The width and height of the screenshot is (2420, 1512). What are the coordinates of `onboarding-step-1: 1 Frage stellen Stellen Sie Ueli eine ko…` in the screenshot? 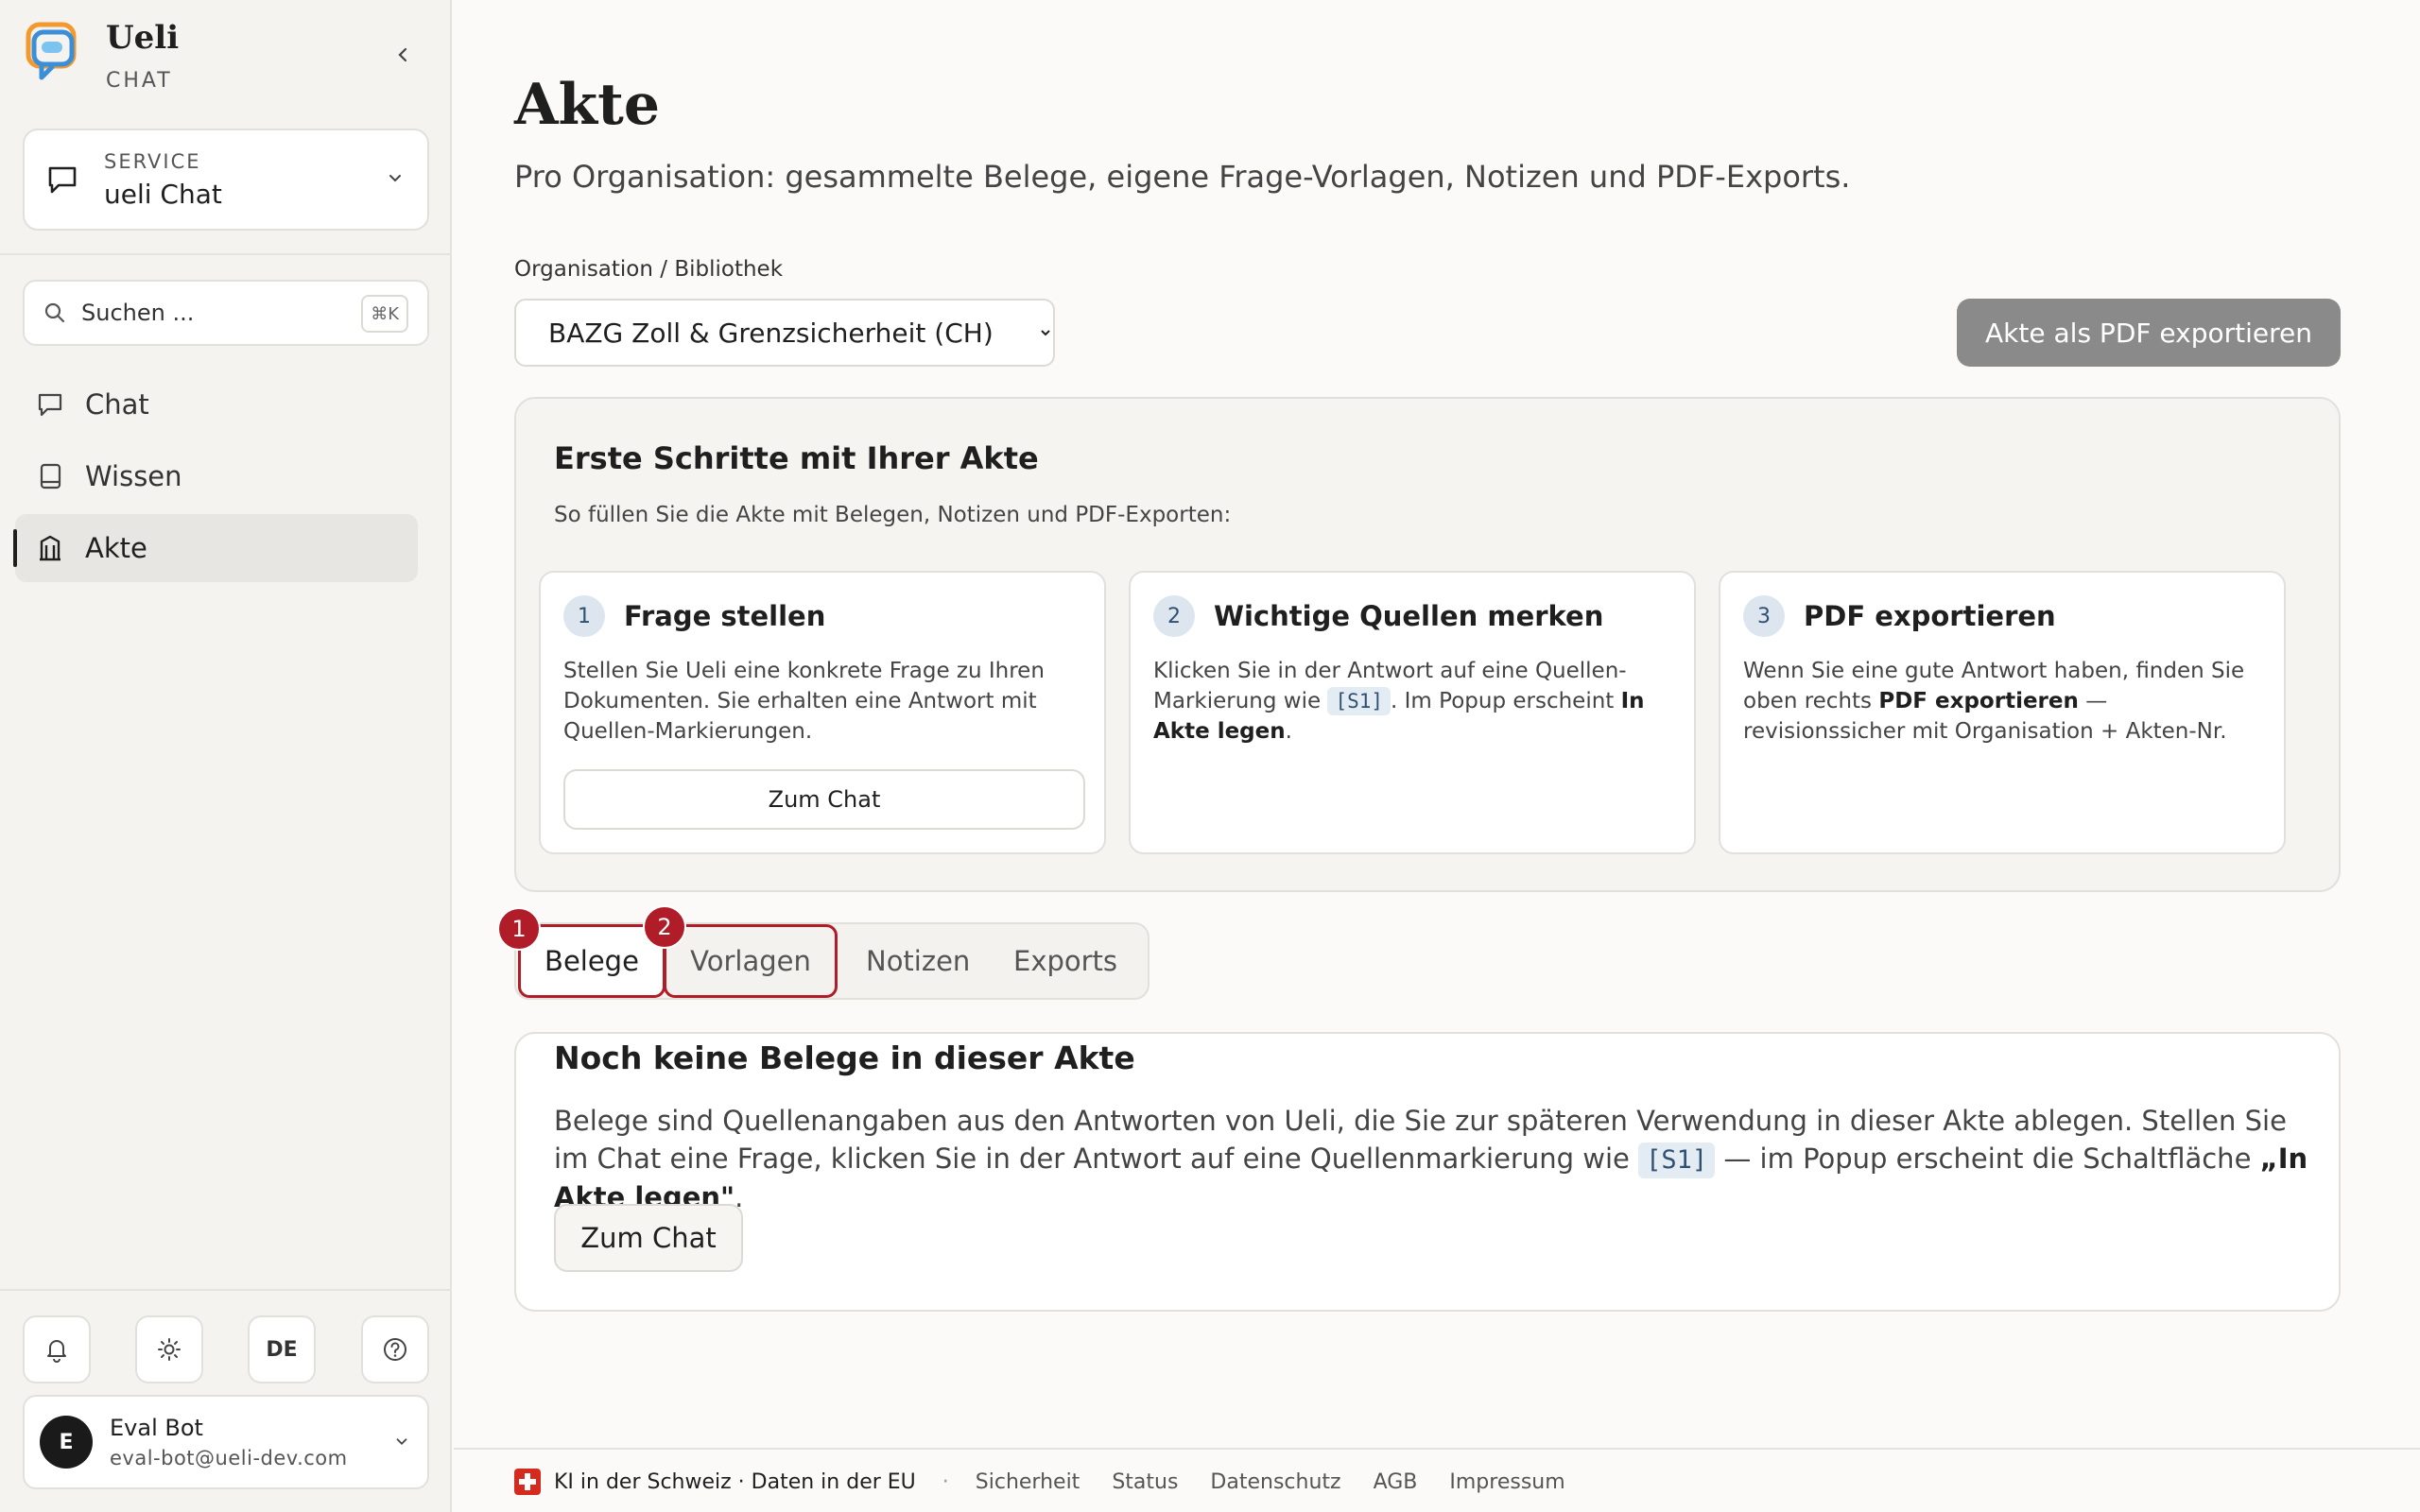 It's located at (822, 712).